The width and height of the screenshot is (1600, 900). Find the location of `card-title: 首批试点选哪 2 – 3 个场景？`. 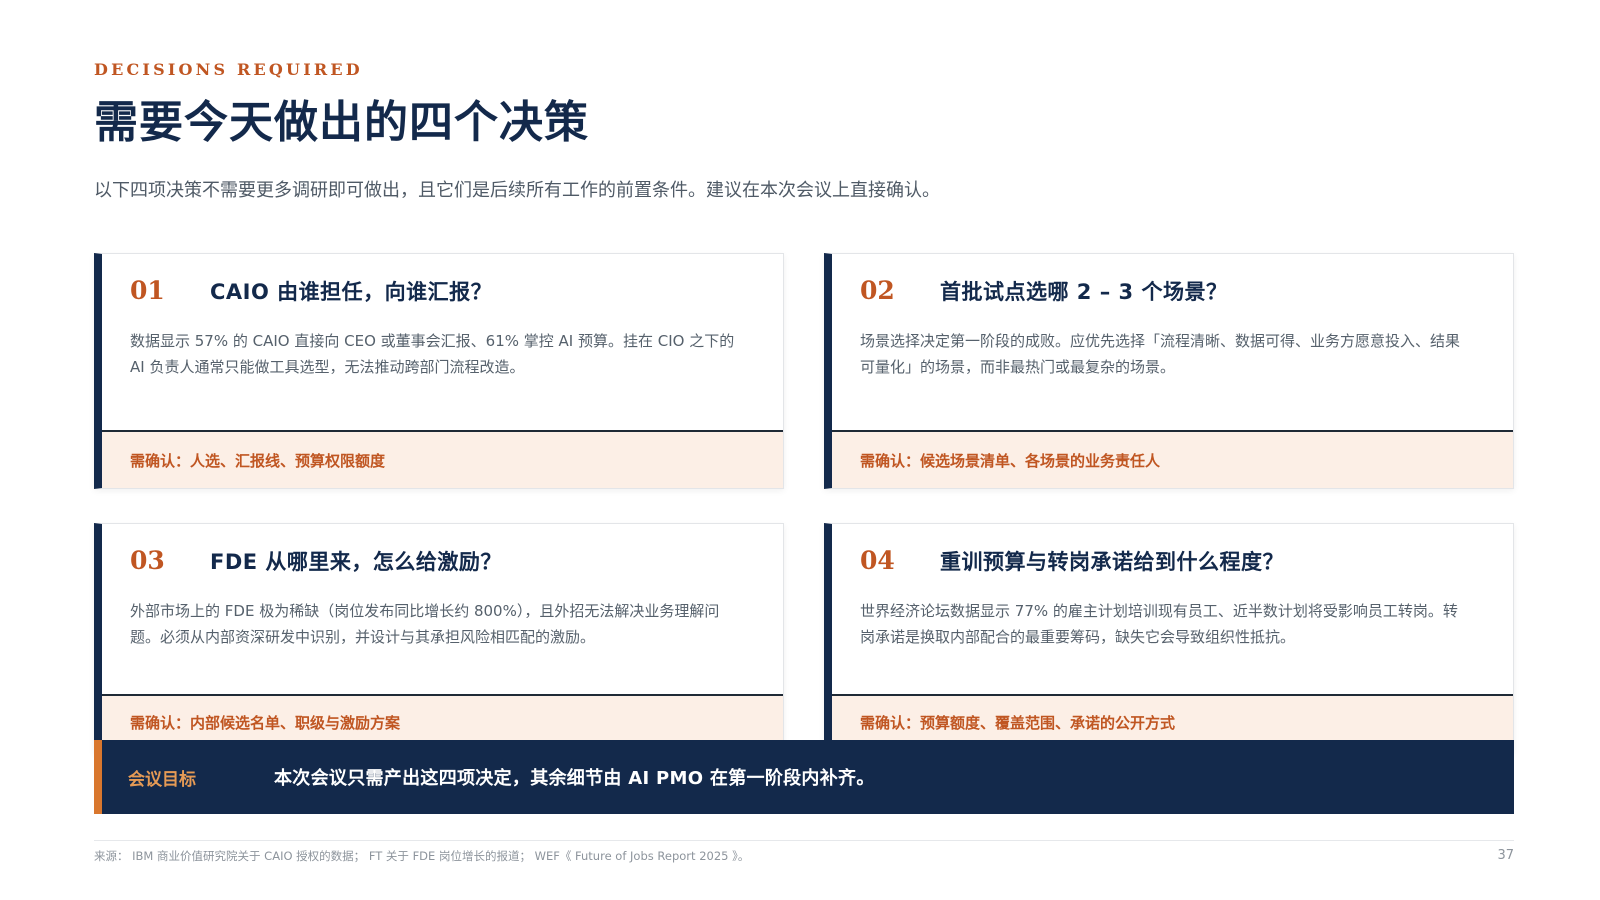

card-title: 首批试点选哪 2 – 3 个场景？ is located at coordinates (1084, 292).